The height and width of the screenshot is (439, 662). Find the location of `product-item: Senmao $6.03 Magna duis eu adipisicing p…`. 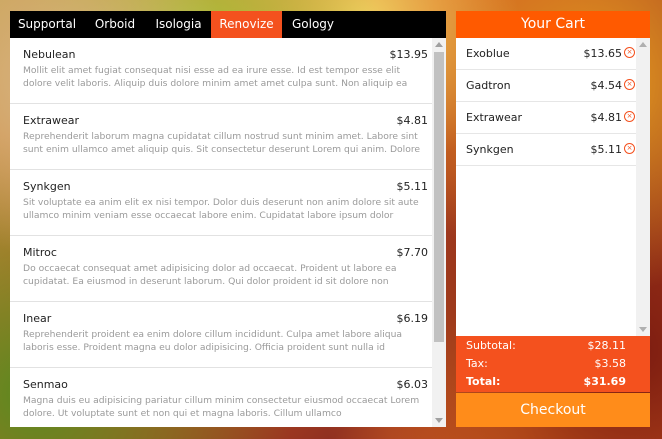

product-item: Senmao $6.03 Magna duis eu adipisicing p… is located at coordinates (221, 397).